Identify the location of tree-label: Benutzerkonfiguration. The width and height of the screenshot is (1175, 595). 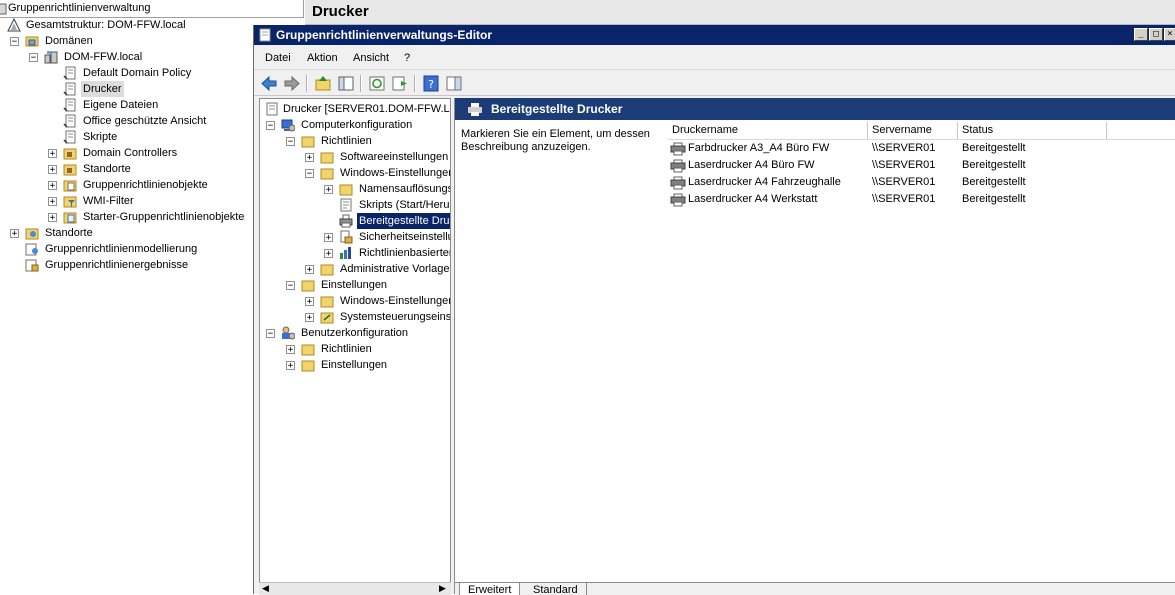
(355, 333).